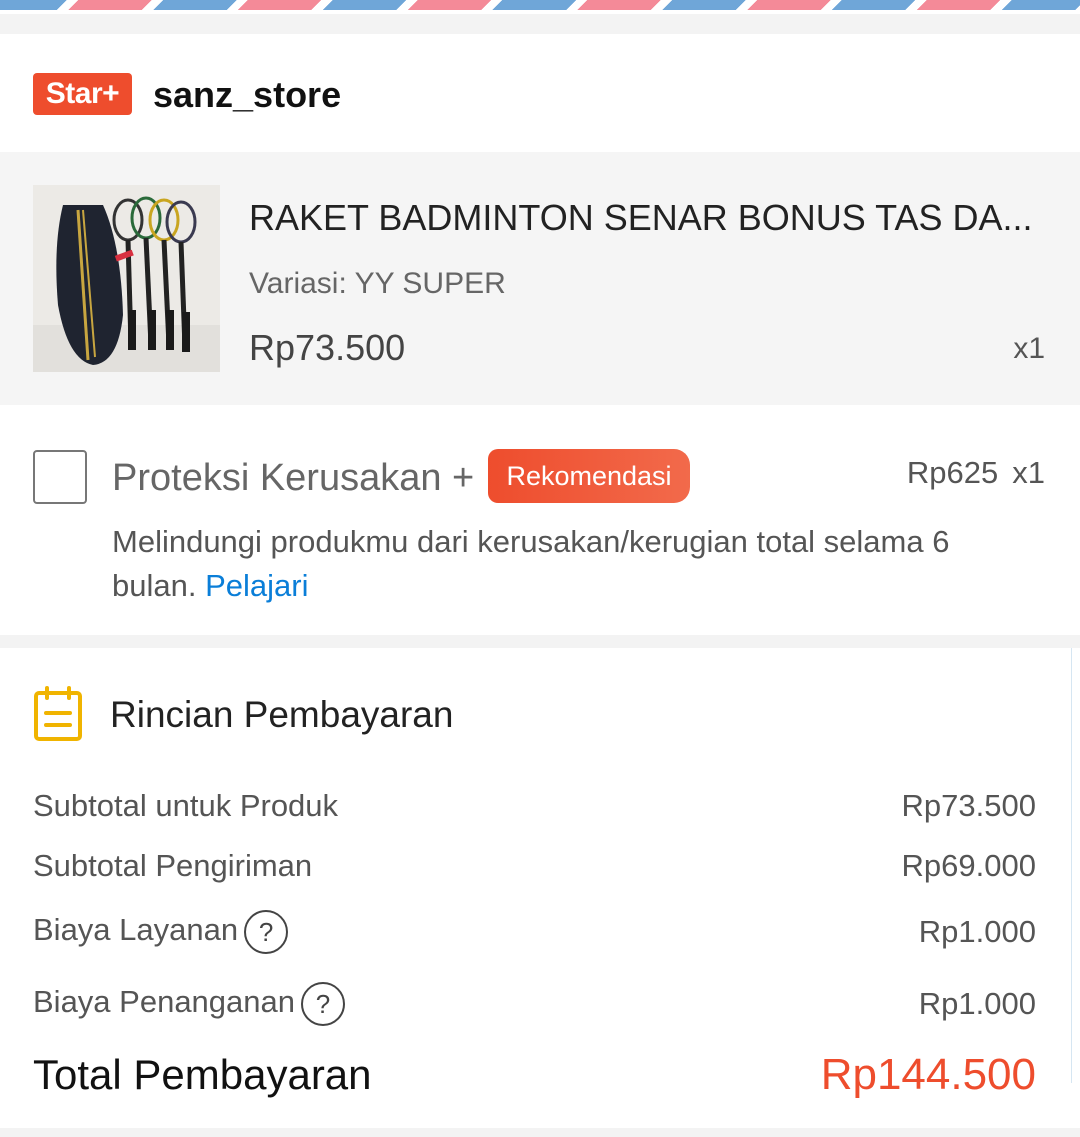  I want to click on row-label-wrap: Biaya Penanganan?, so click(189, 1004).